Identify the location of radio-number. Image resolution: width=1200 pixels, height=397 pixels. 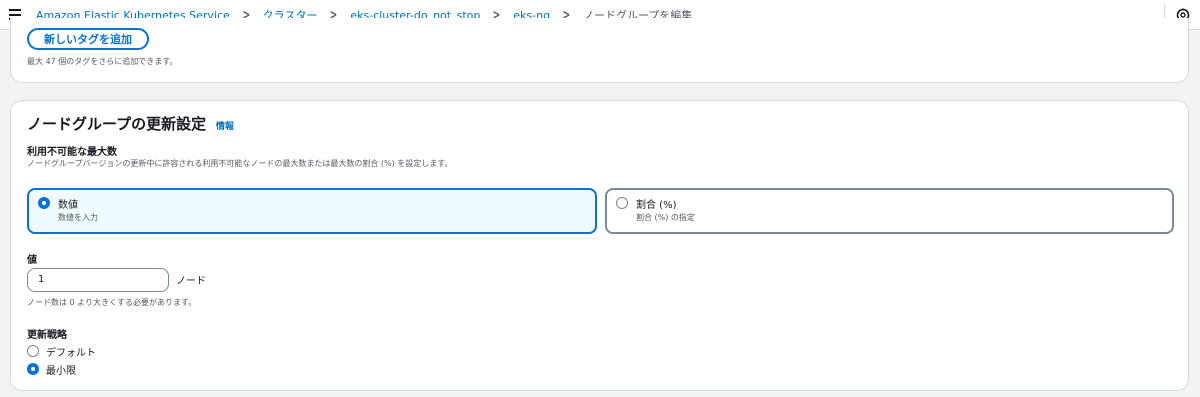
(44, 203).